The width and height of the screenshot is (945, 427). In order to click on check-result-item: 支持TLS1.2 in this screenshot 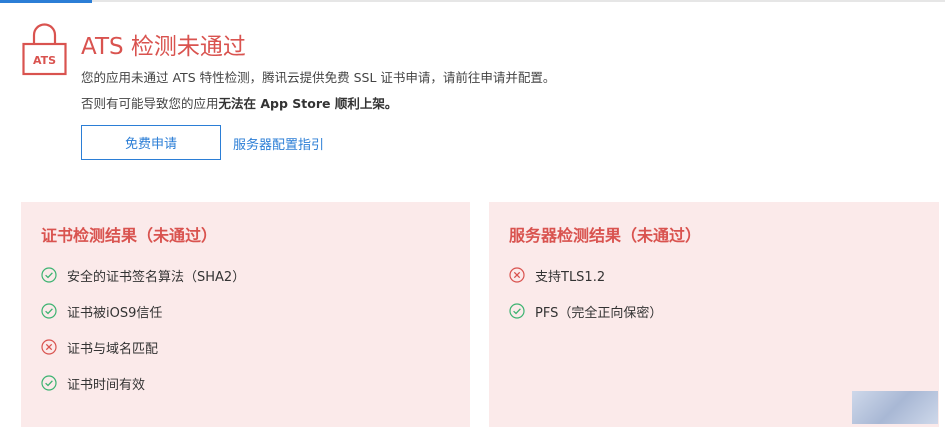, I will do `click(557, 275)`.